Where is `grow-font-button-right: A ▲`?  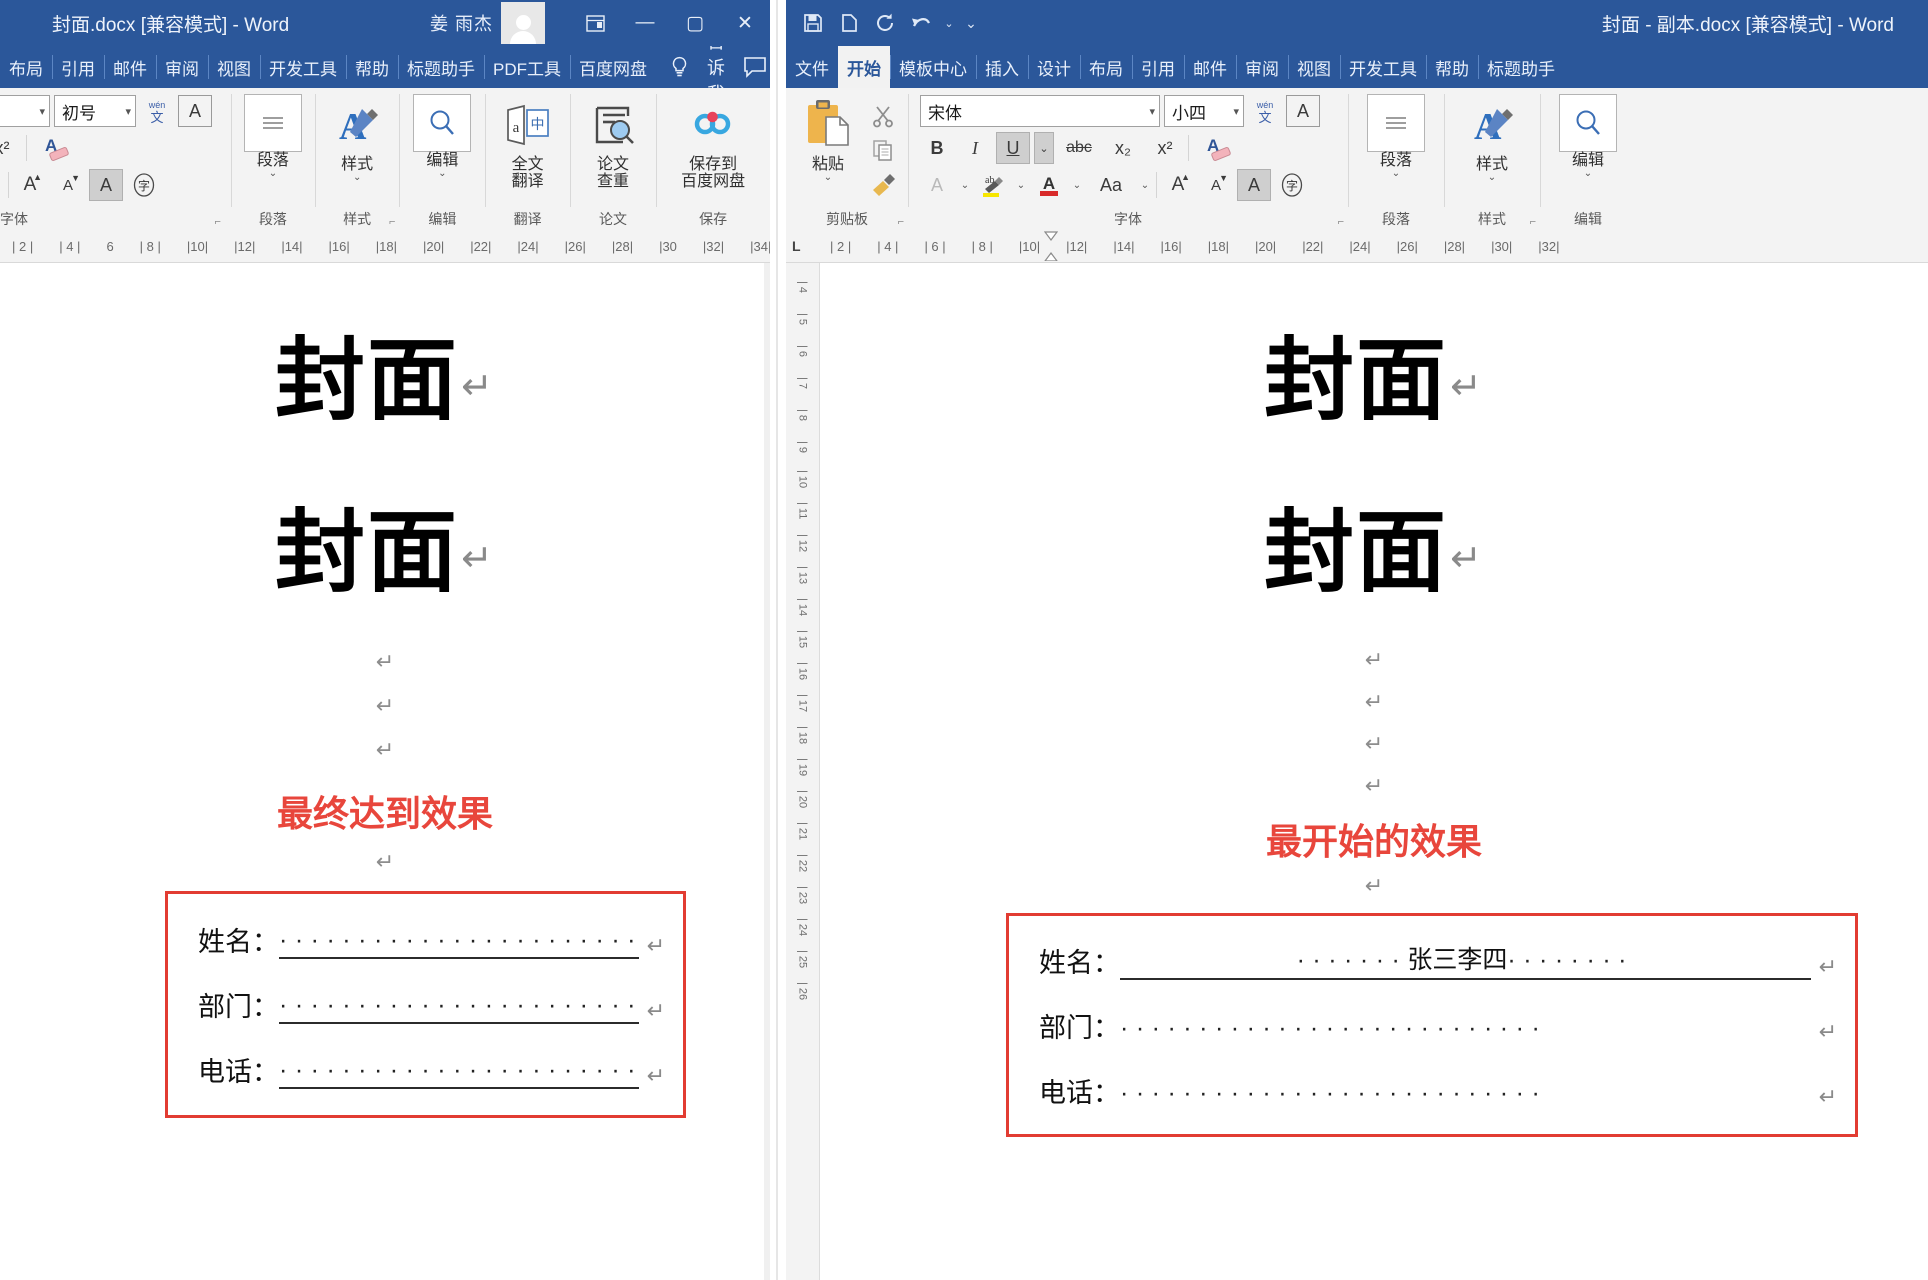
grow-font-button-right: A ▲ is located at coordinates (1178, 185).